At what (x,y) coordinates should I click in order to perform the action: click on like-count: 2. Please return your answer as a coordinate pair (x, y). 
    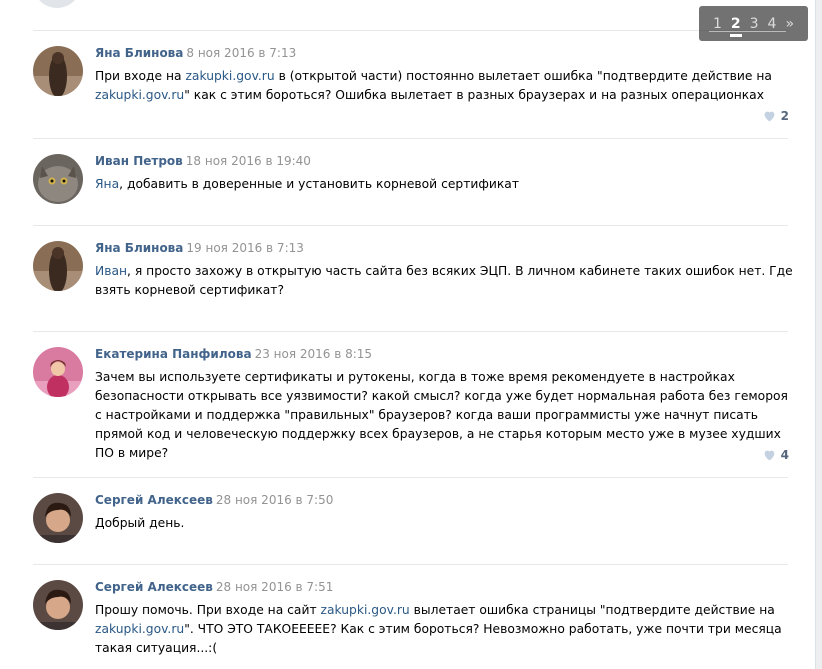
    Looking at the image, I should click on (784, 116).